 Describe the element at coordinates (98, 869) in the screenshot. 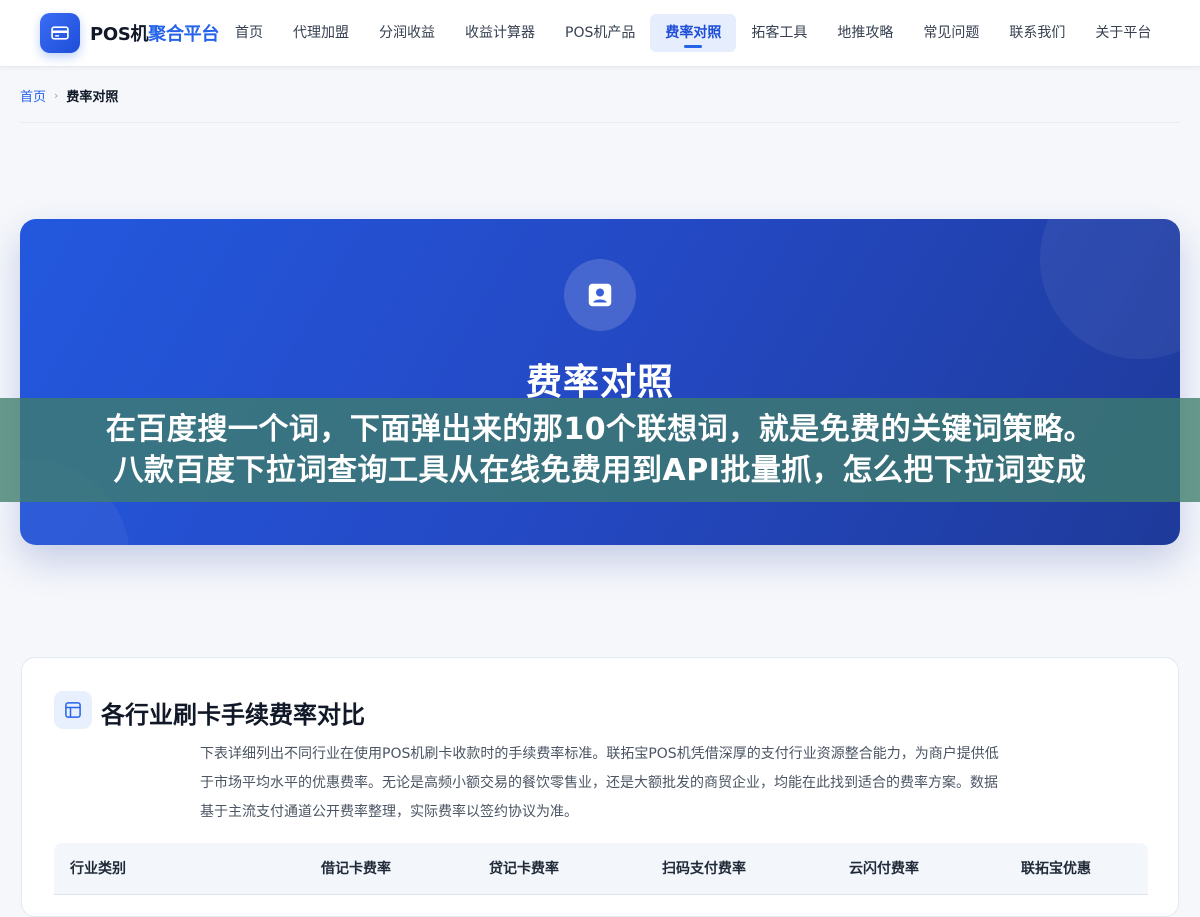

I see `table-column-header: 行业类别` at that location.